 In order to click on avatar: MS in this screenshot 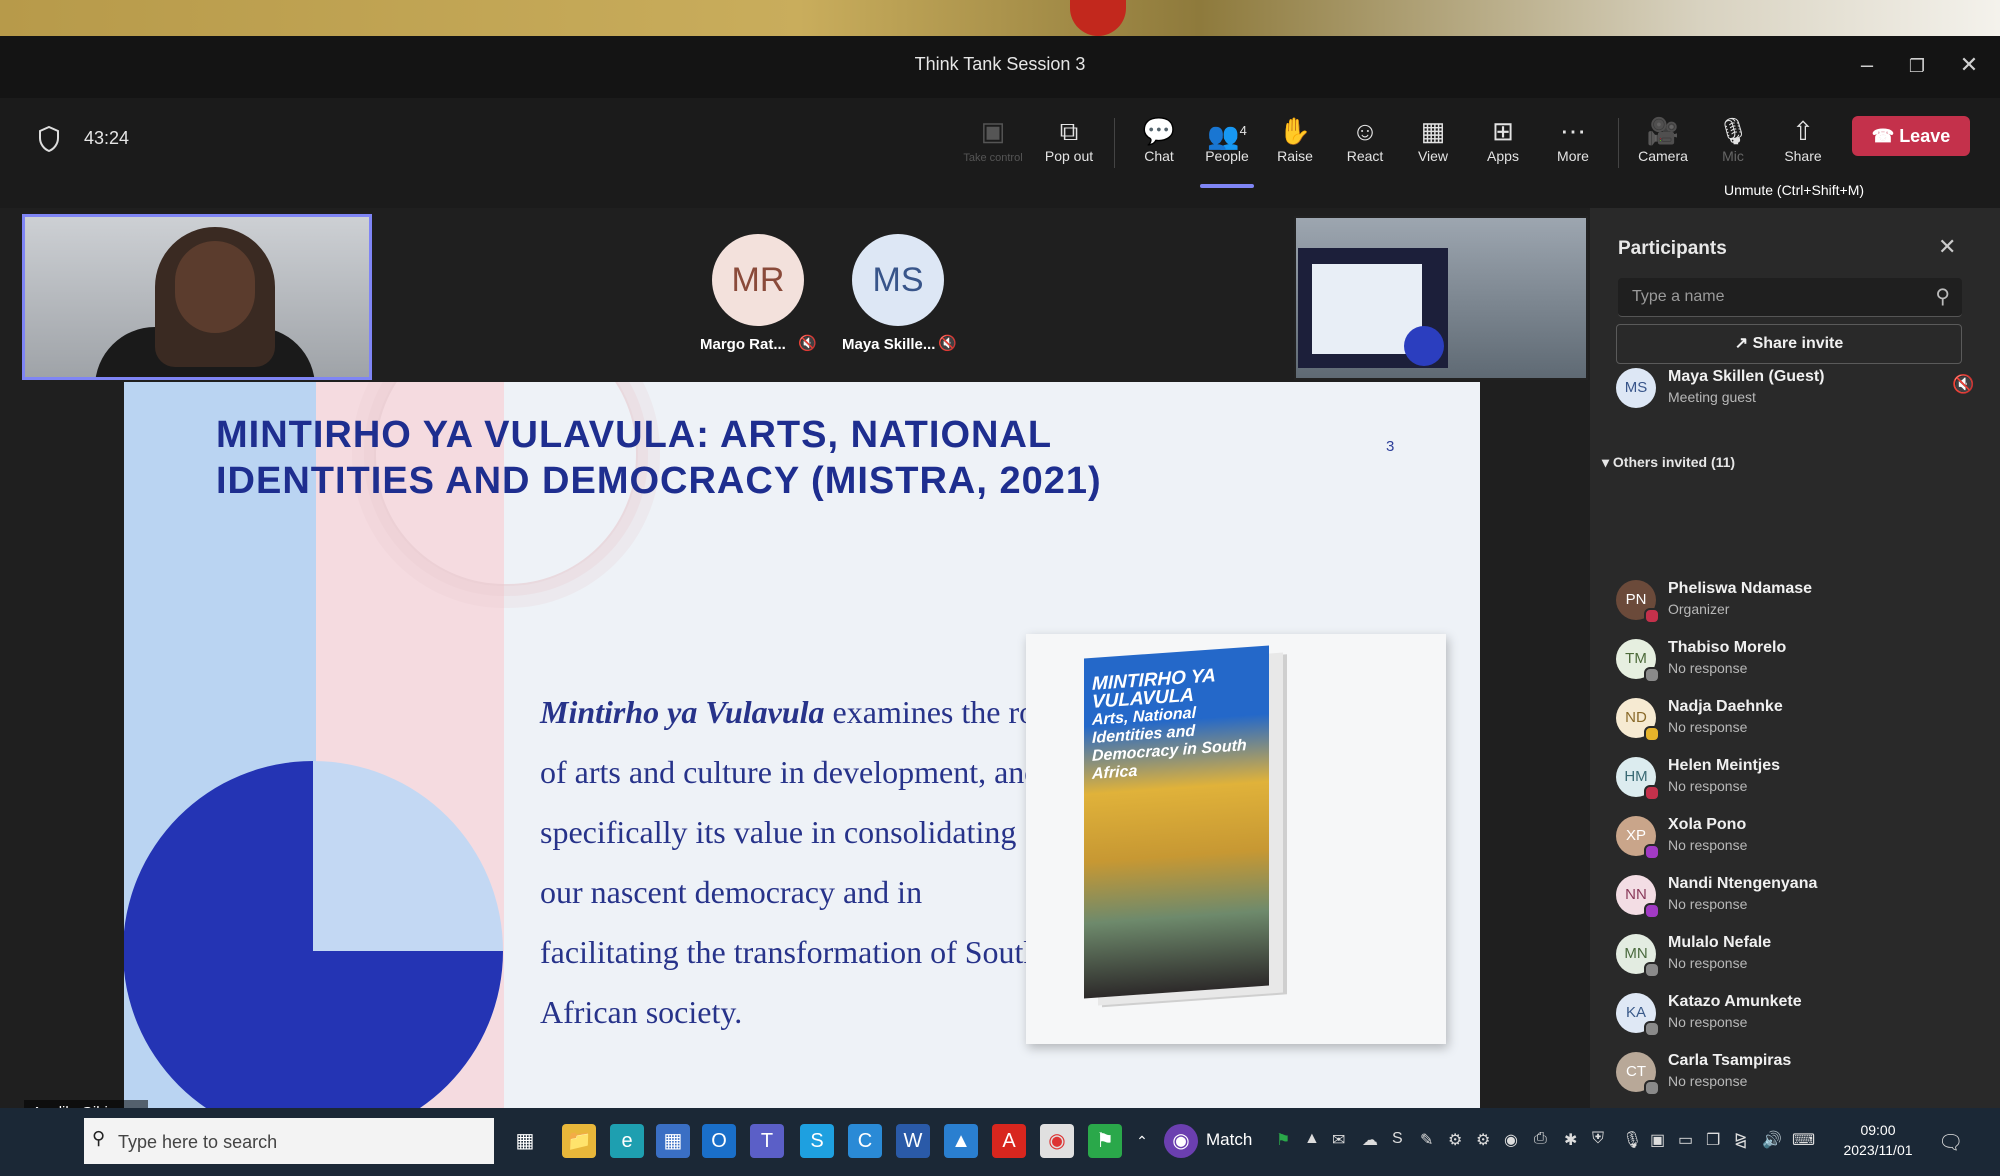, I will do `click(1636, 388)`.